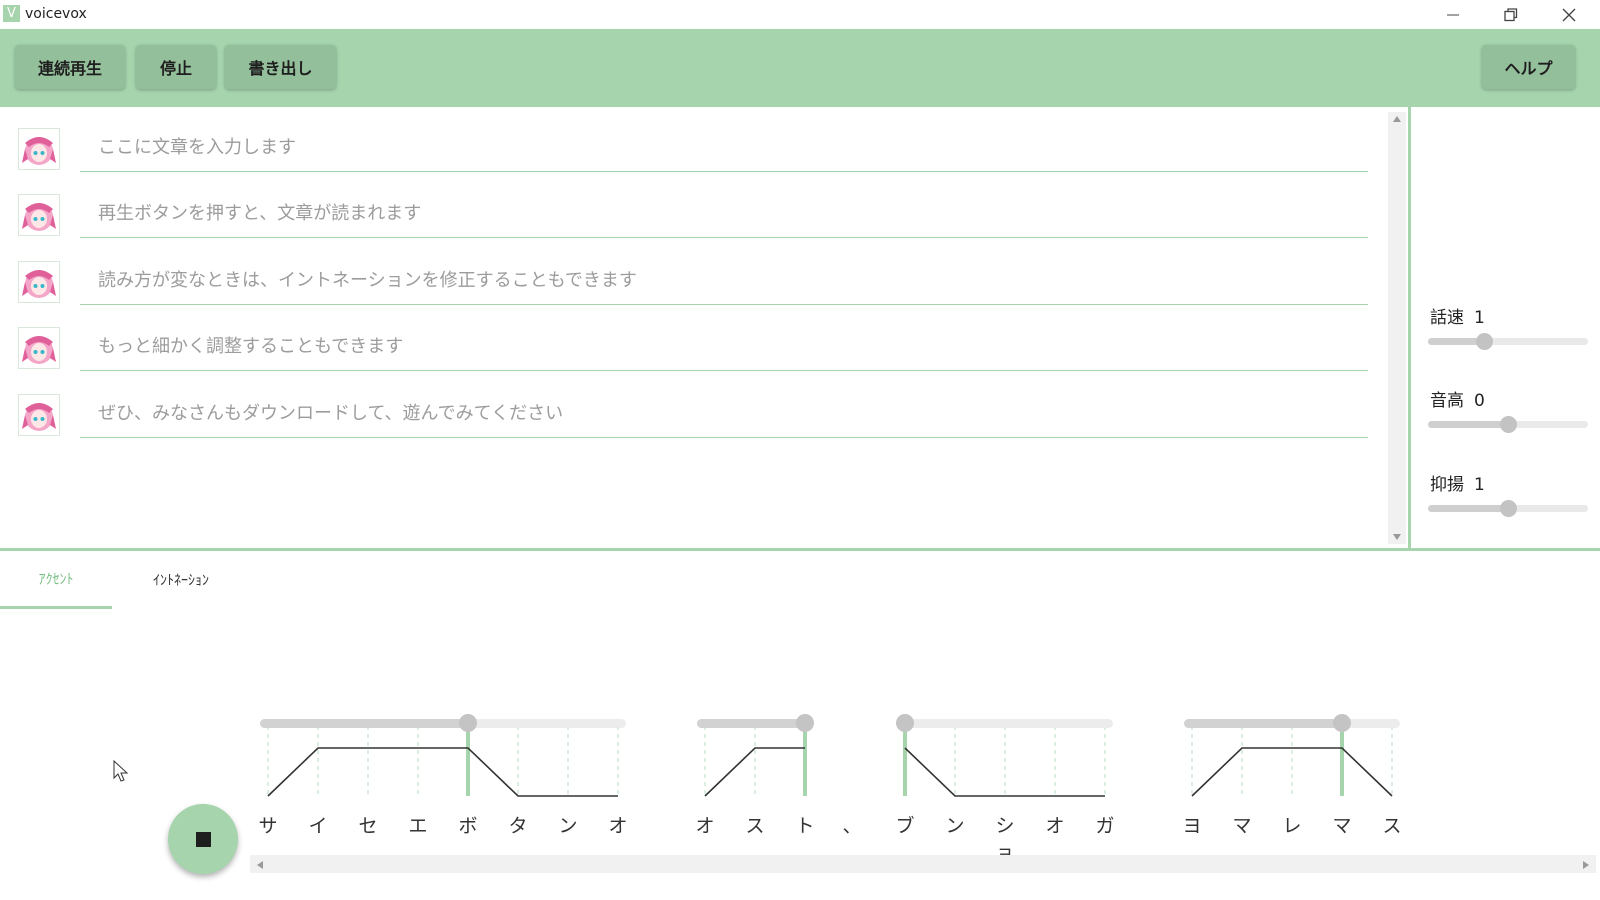 This screenshot has height=900, width=1600. Describe the element at coordinates (70, 67) in the screenshot. I see `continuous-play-button: 連続再生` at that location.